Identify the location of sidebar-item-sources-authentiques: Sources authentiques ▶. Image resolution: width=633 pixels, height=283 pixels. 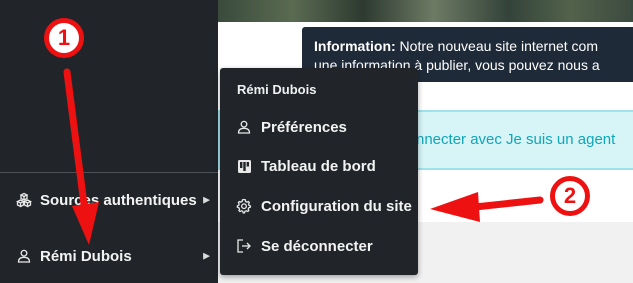
(109, 200).